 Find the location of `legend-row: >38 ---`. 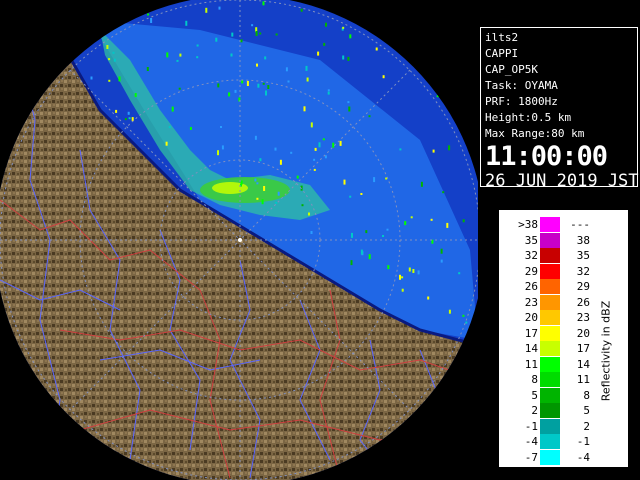

legend-row: >38 --- is located at coordinates (550, 224).